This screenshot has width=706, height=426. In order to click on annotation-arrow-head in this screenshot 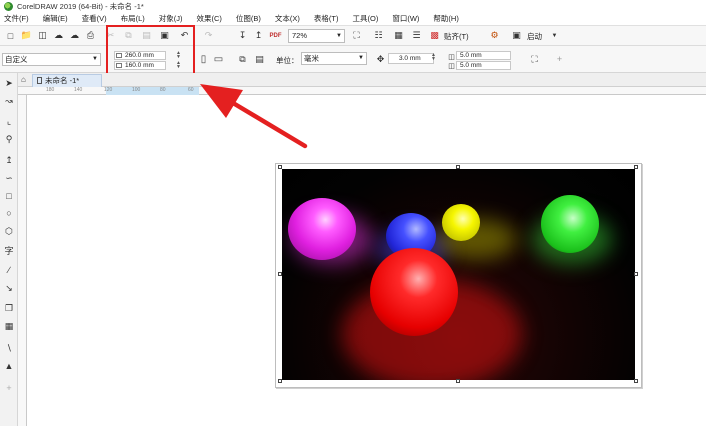, I will do `click(221, 101)`.